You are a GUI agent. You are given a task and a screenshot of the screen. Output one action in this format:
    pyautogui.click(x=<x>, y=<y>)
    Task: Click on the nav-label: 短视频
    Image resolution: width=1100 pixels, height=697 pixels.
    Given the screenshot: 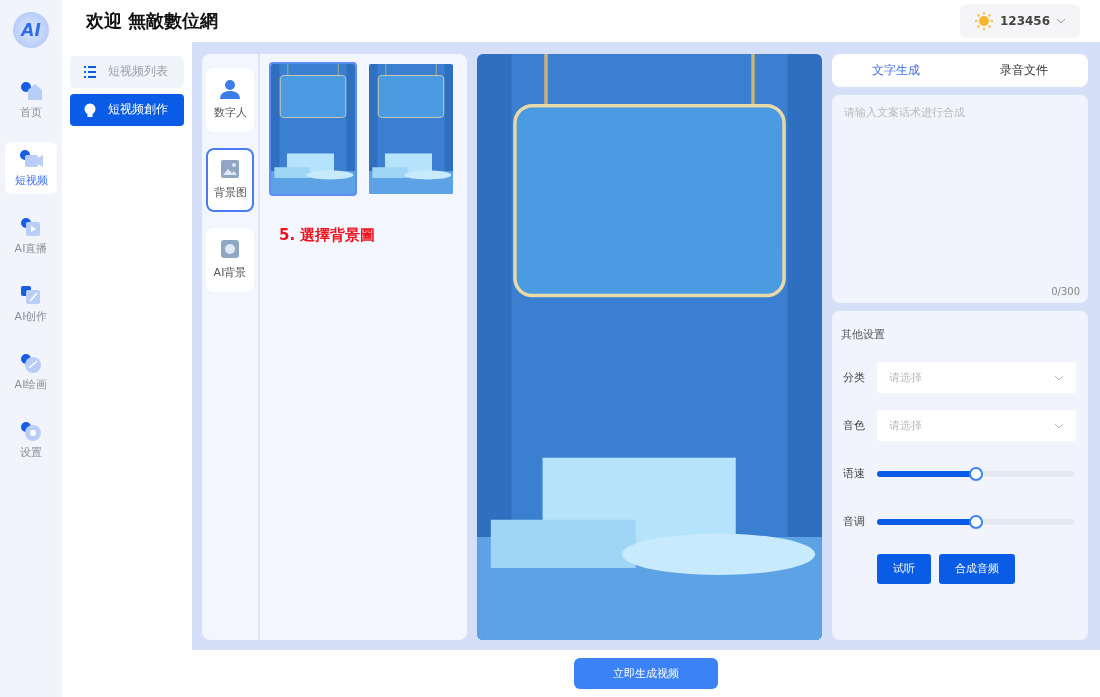 What is the action you would take?
    pyautogui.click(x=31, y=180)
    